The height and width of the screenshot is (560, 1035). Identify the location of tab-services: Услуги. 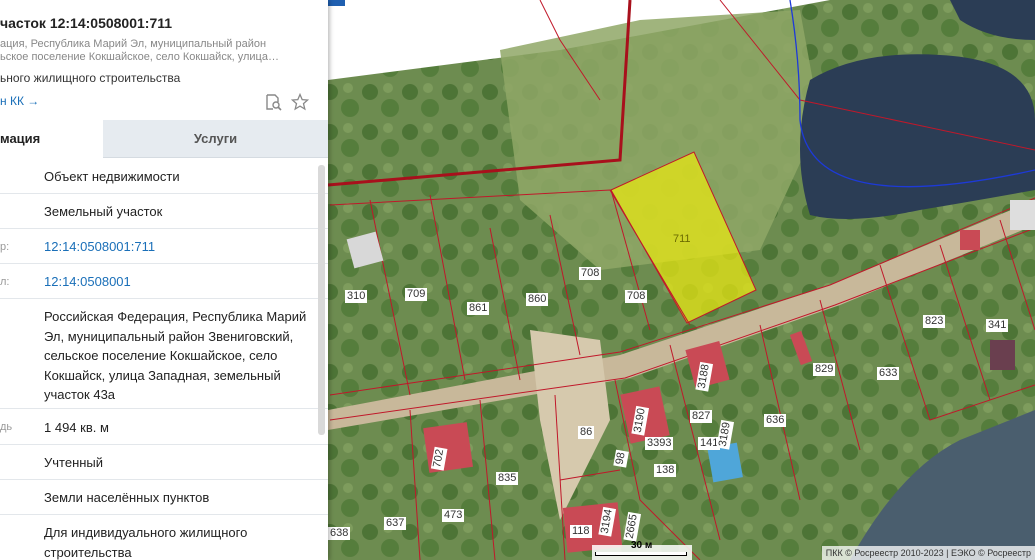
(215, 139).